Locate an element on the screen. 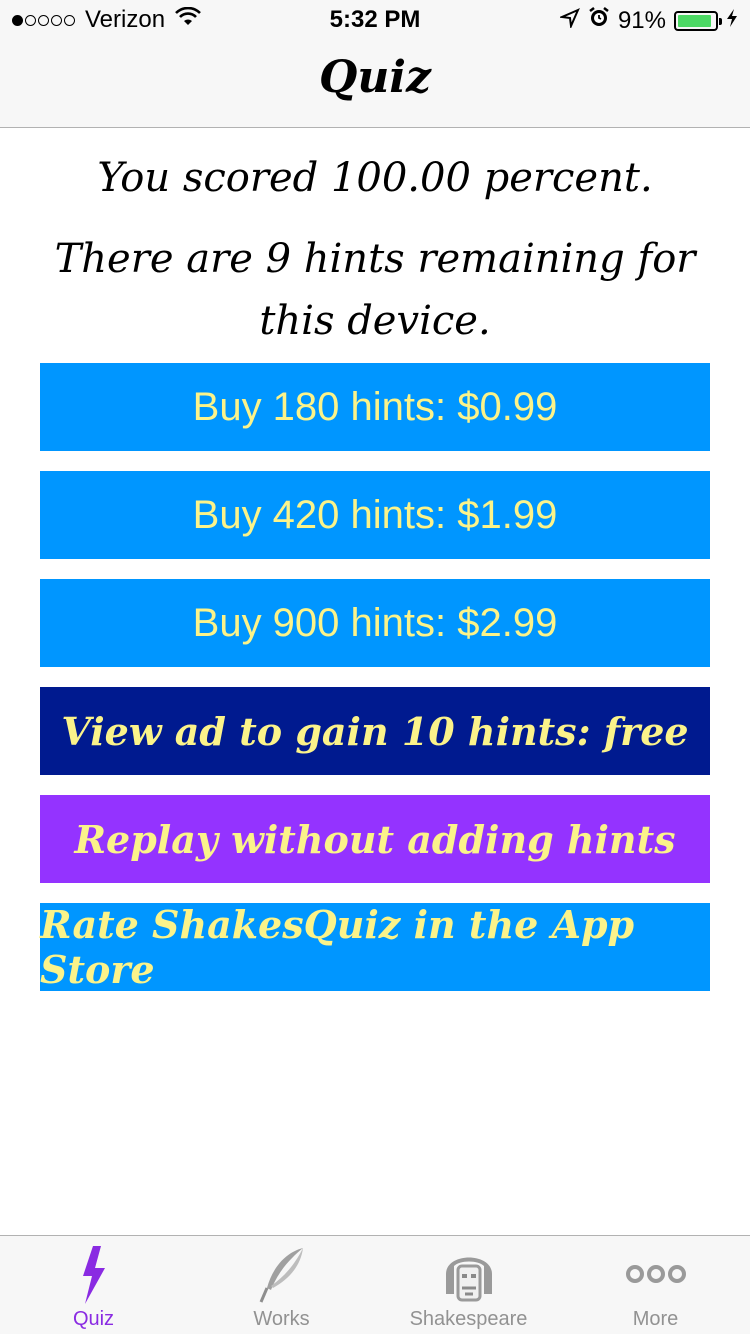 This screenshot has height=1335, width=750. view-ad-button: View ad to gain 10 hints: free is located at coordinates (375, 731).